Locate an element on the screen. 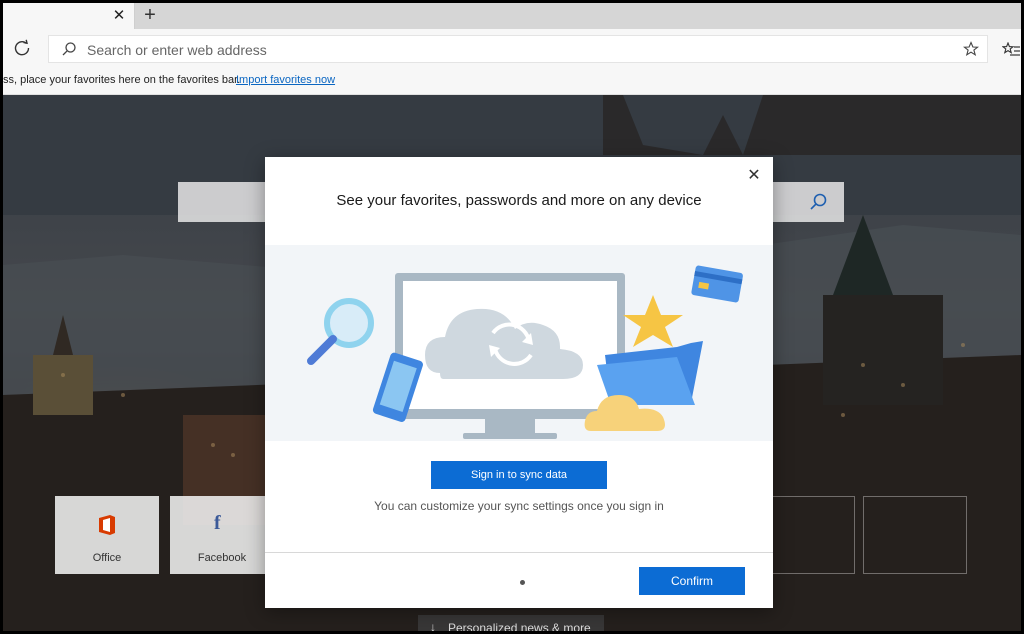  new-tab-button: + is located at coordinates (150, 15).